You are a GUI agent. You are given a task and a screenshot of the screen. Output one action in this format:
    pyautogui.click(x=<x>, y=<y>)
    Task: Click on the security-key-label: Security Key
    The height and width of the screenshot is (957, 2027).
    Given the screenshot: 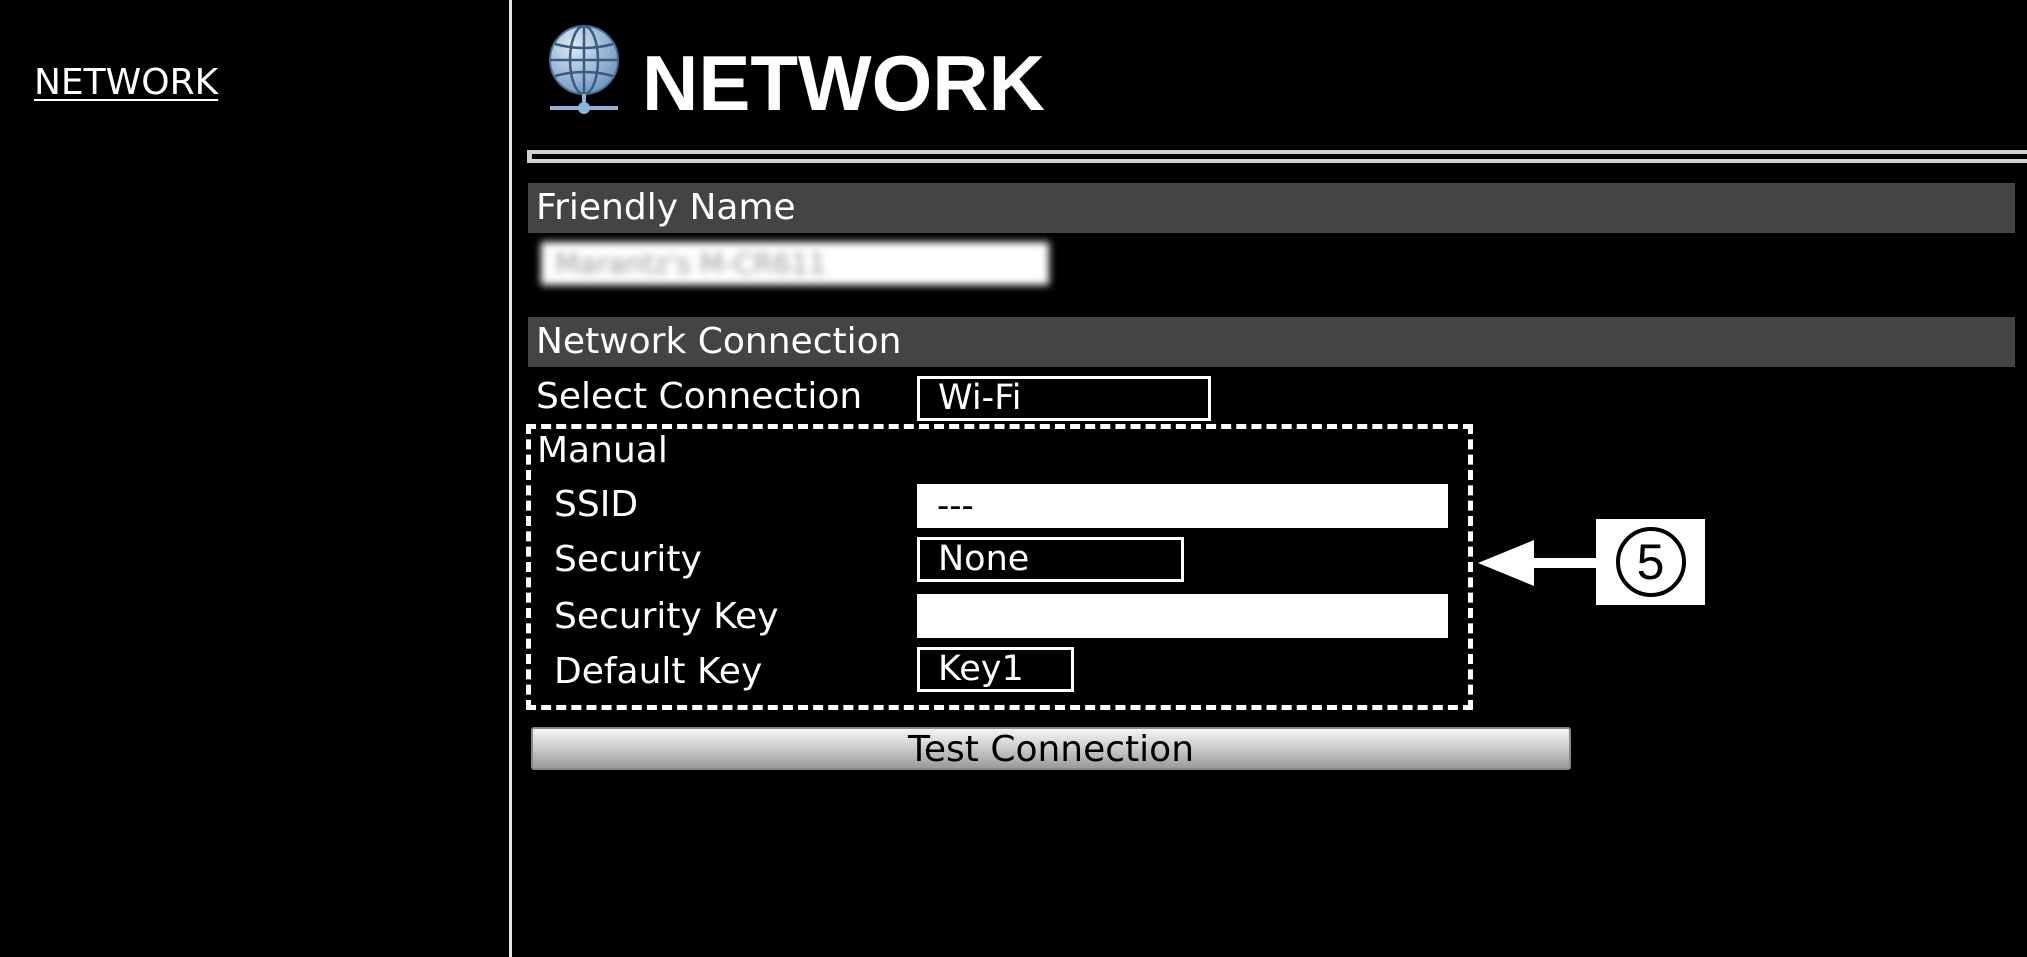 What is the action you would take?
    pyautogui.click(x=666, y=616)
    